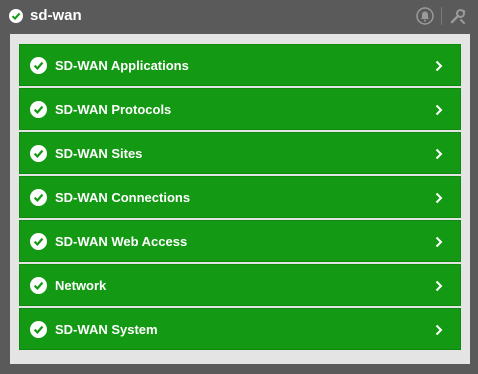 The image size is (478, 374). I want to click on header-actions, so click(441, 16).